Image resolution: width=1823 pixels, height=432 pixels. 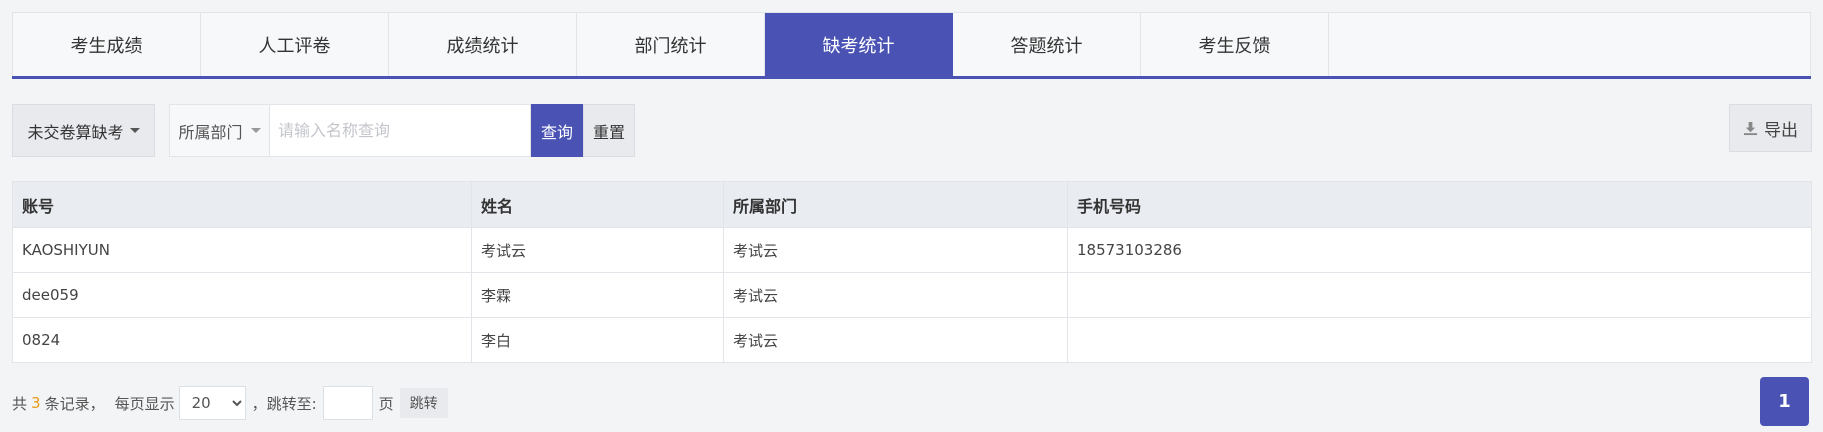 I want to click on tab-score-stats: 成绩统计, so click(x=483, y=44).